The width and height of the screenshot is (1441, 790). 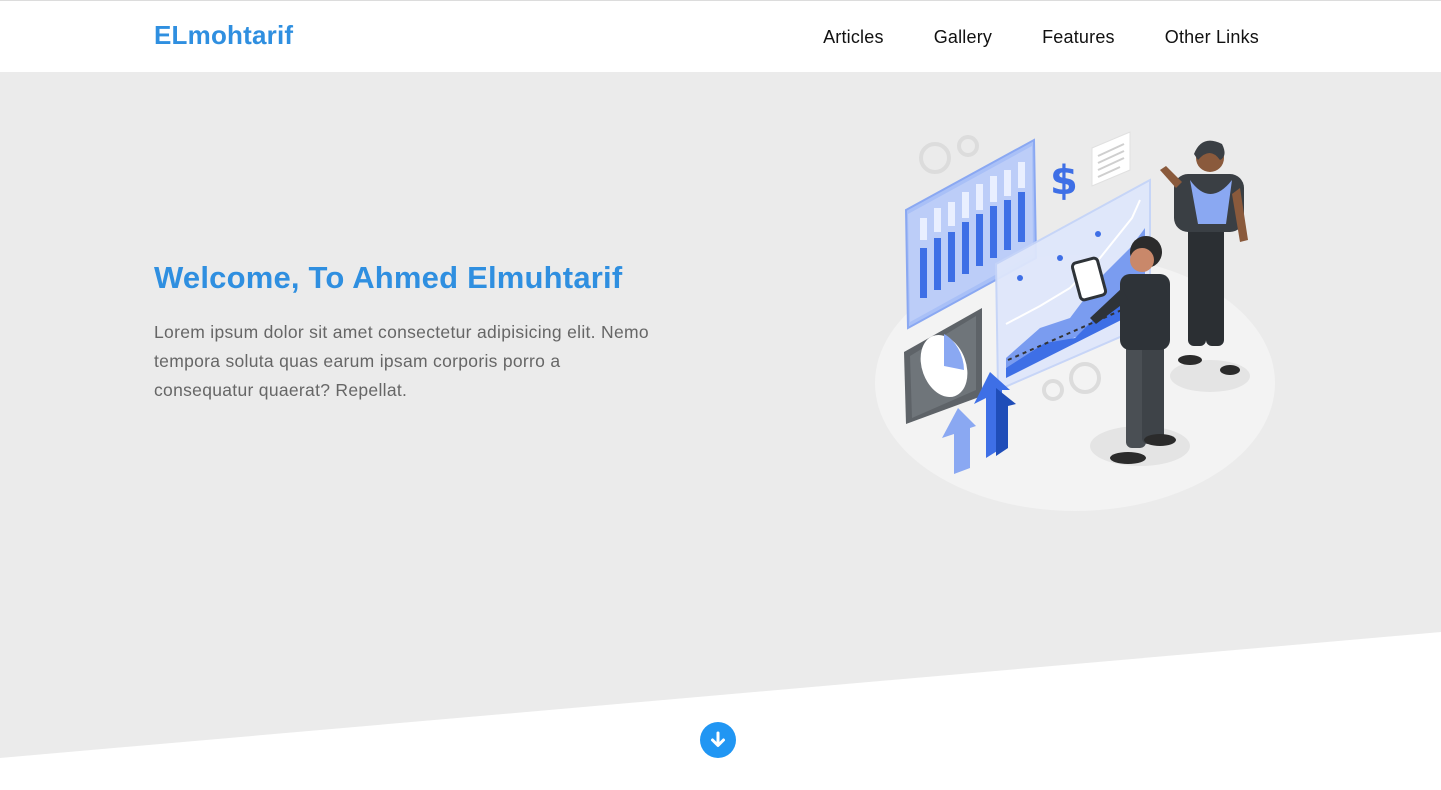 What do you see at coordinates (1075, 321) in the screenshot?
I see `business-analytics-illustration: $` at bounding box center [1075, 321].